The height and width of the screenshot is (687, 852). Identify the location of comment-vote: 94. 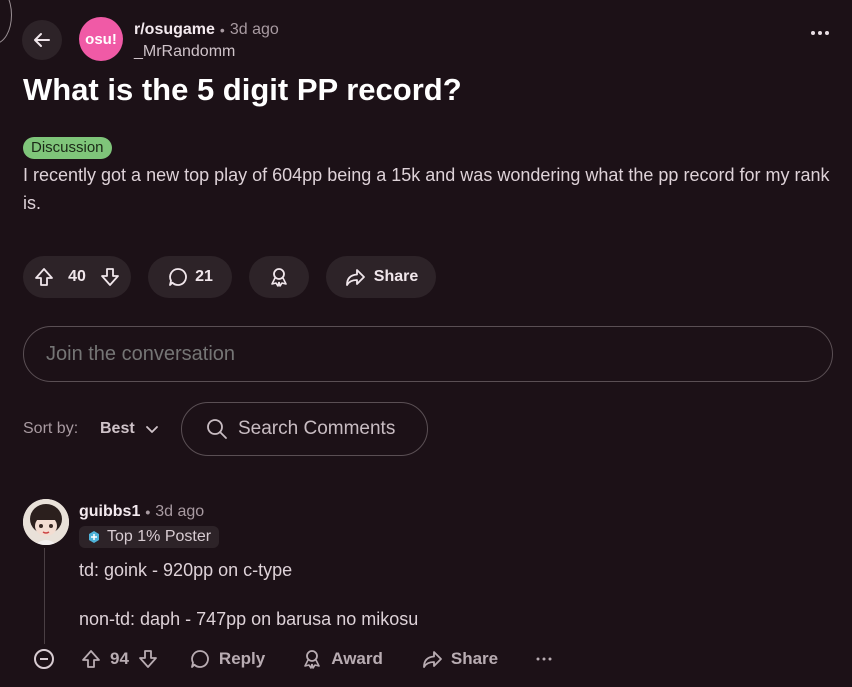
(119, 659).